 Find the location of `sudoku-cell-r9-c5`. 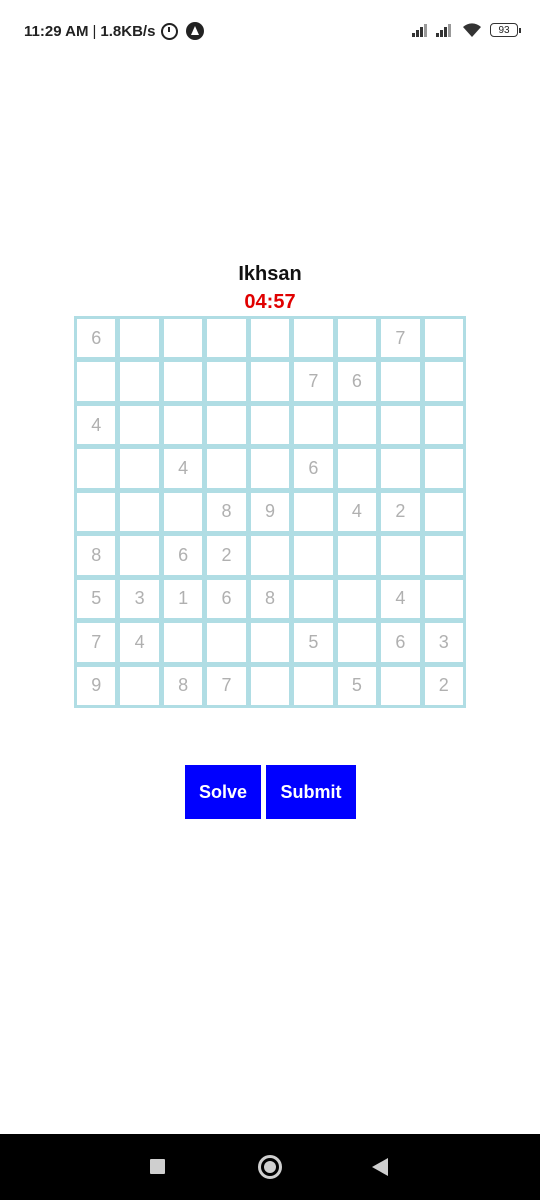

sudoku-cell-r9-c5 is located at coordinates (270, 685).